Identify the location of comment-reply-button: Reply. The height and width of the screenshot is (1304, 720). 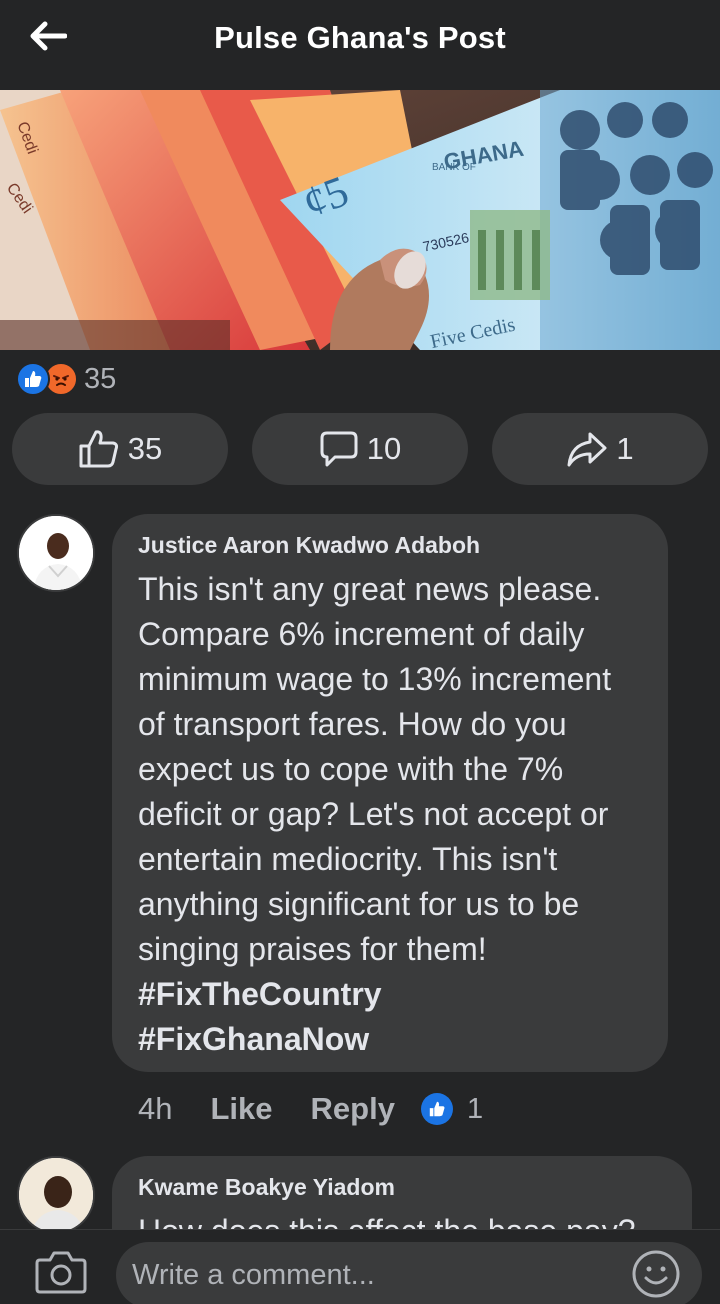
(353, 1109).